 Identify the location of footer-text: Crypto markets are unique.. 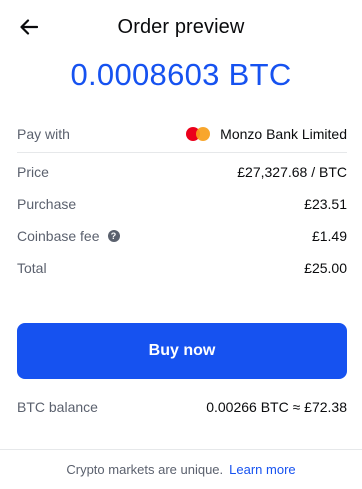
(145, 469).